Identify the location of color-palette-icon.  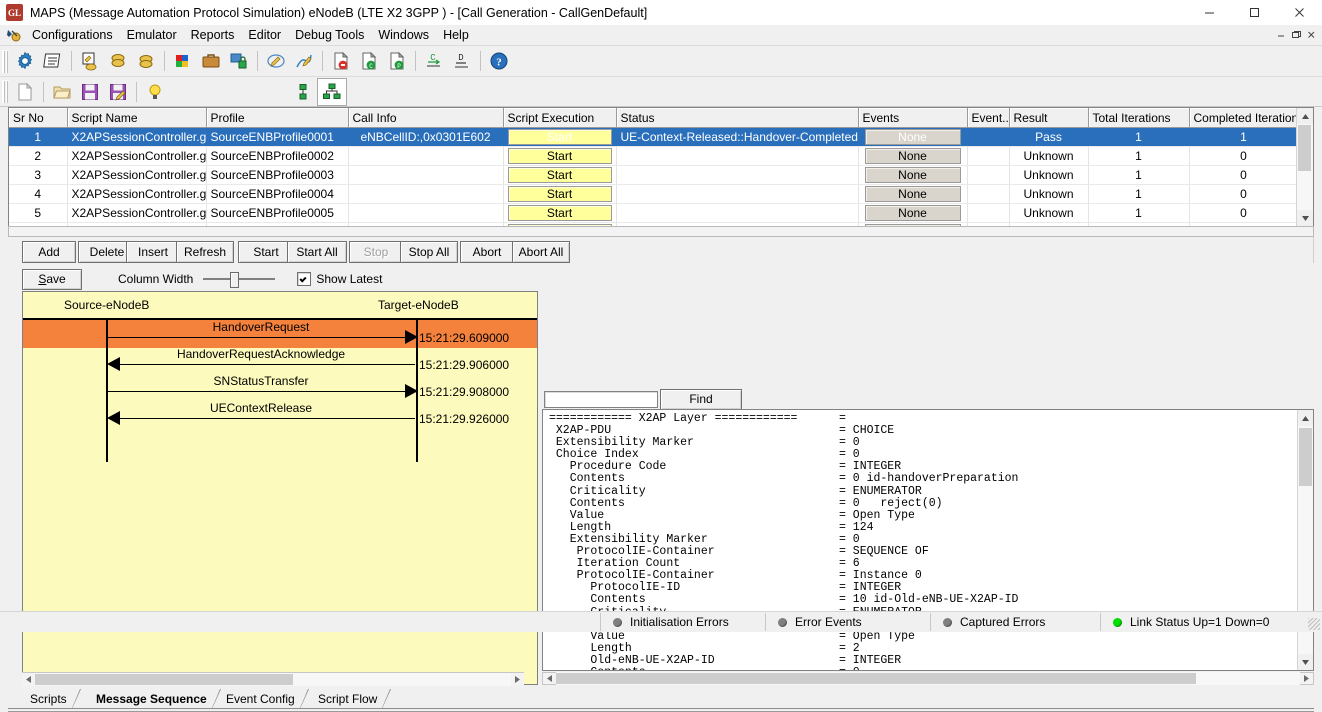
(183, 61).